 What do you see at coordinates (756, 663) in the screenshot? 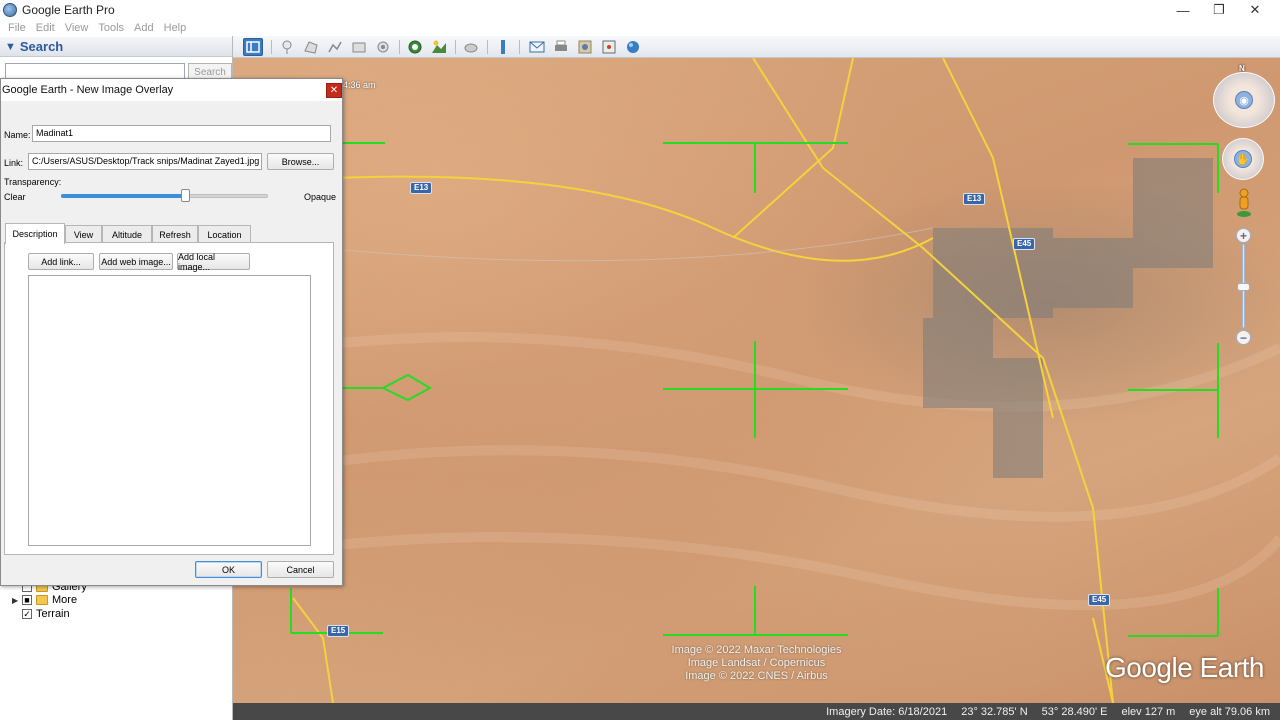
I see `imagery-attribution: Image Landsat / Copernicus` at bounding box center [756, 663].